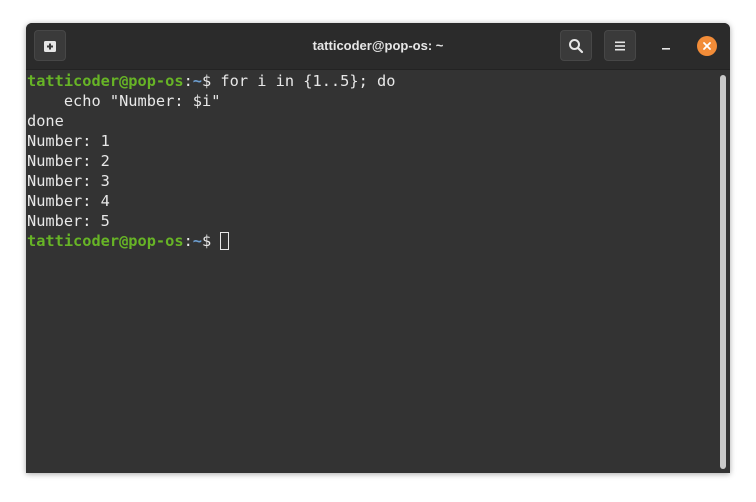 The height and width of the screenshot is (502, 756). I want to click on close-icon, so click(707, 46).